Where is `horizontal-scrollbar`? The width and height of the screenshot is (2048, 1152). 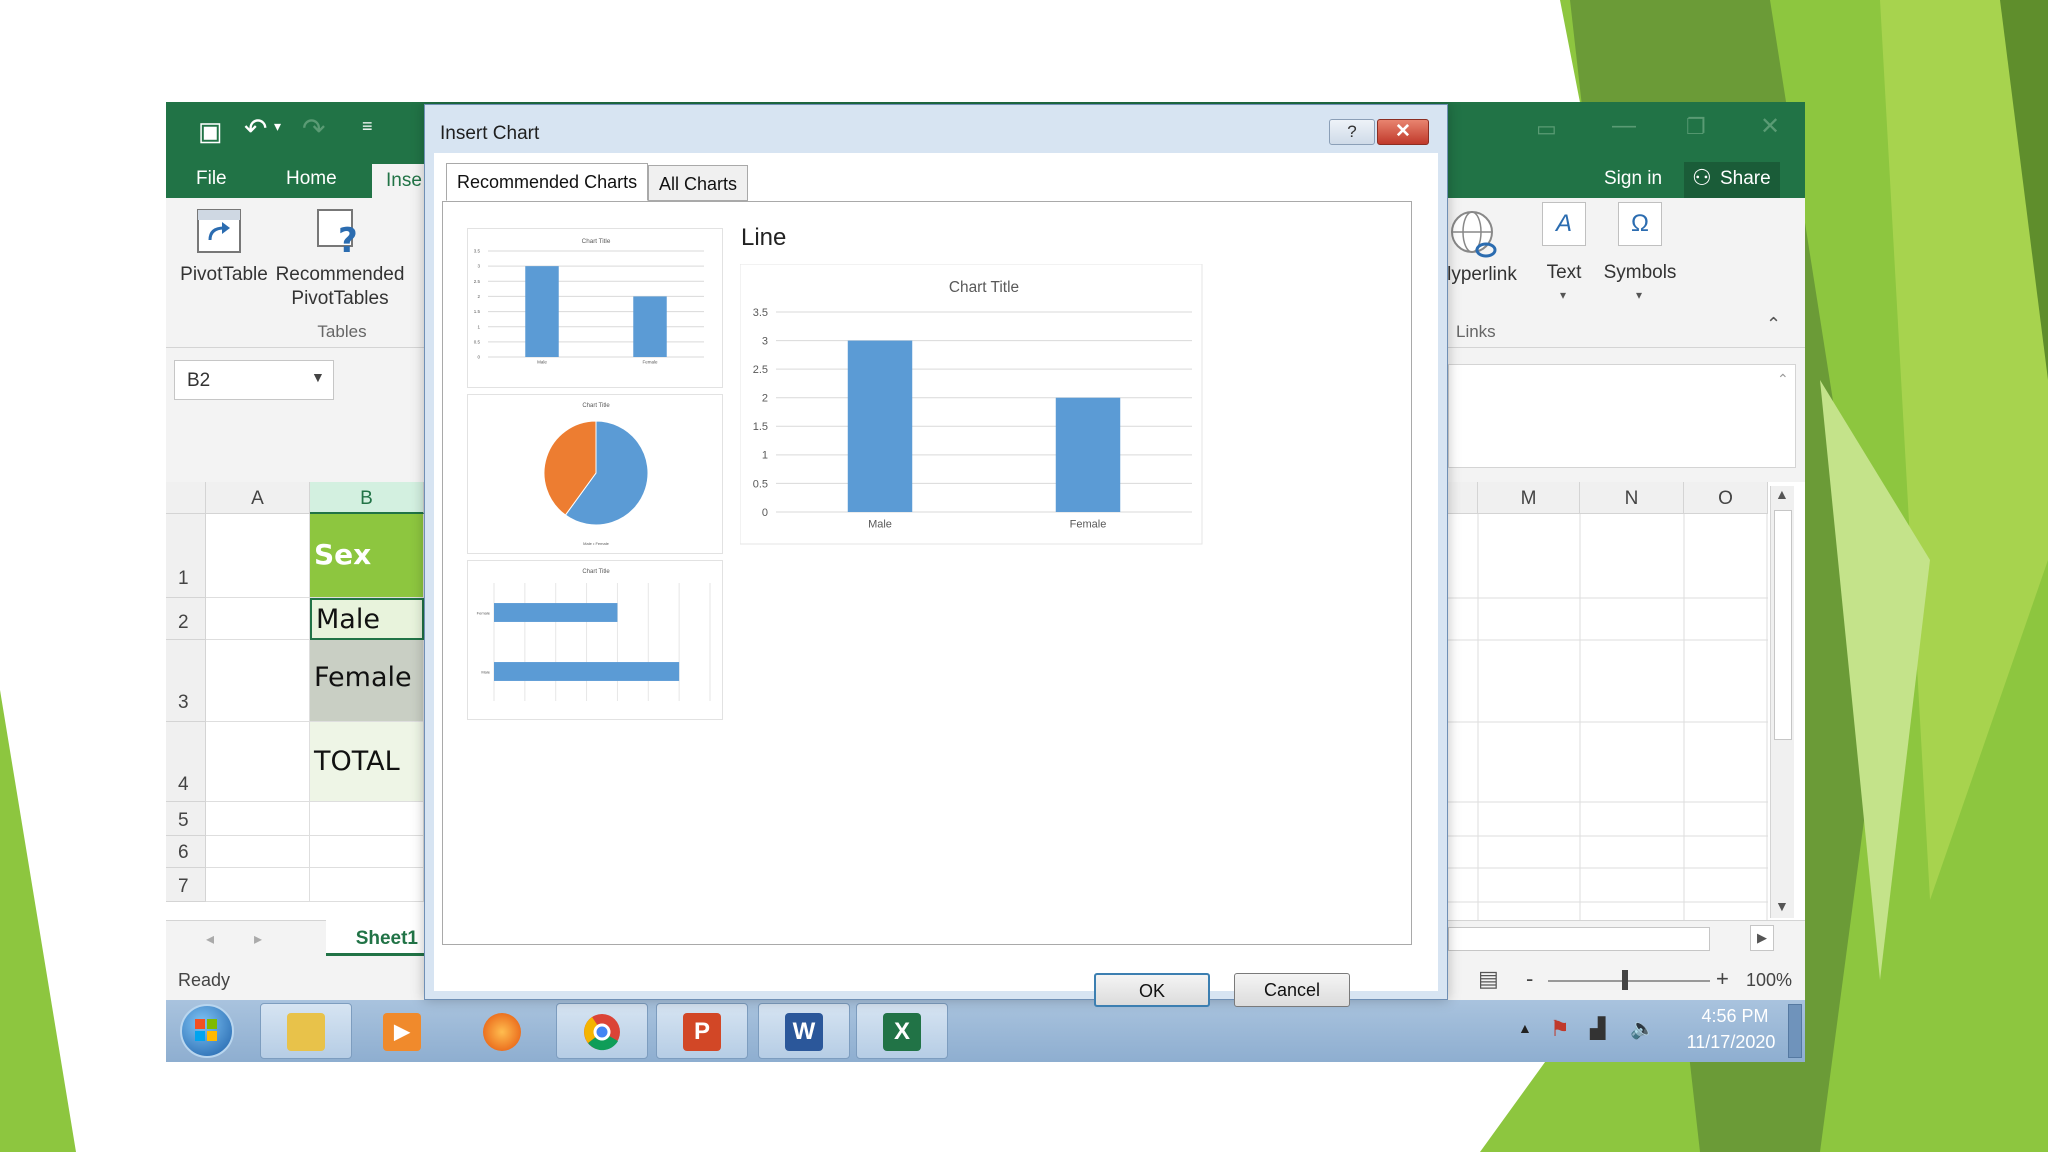 horizontal-scrollbar is located at coordinates (1579, 939).